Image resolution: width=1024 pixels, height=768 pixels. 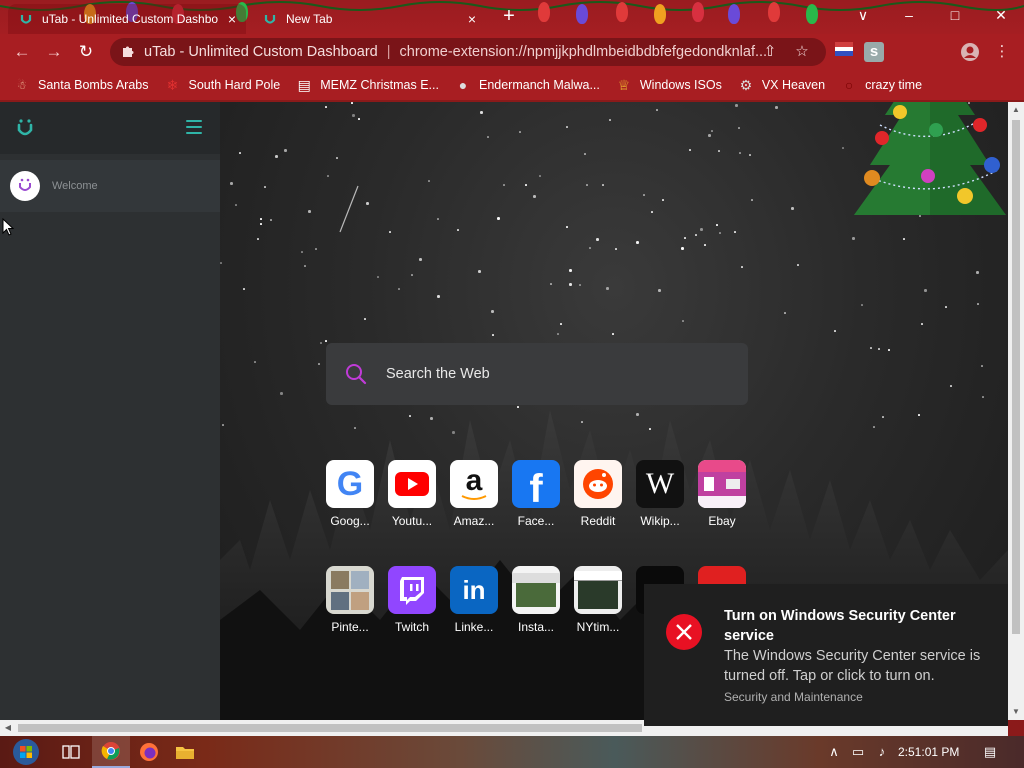 What do you see at coordinates (928, 752) in the screenshot?
I see `taskbar-clock: 2:51:01 PM` at bounding box center [928, 752].